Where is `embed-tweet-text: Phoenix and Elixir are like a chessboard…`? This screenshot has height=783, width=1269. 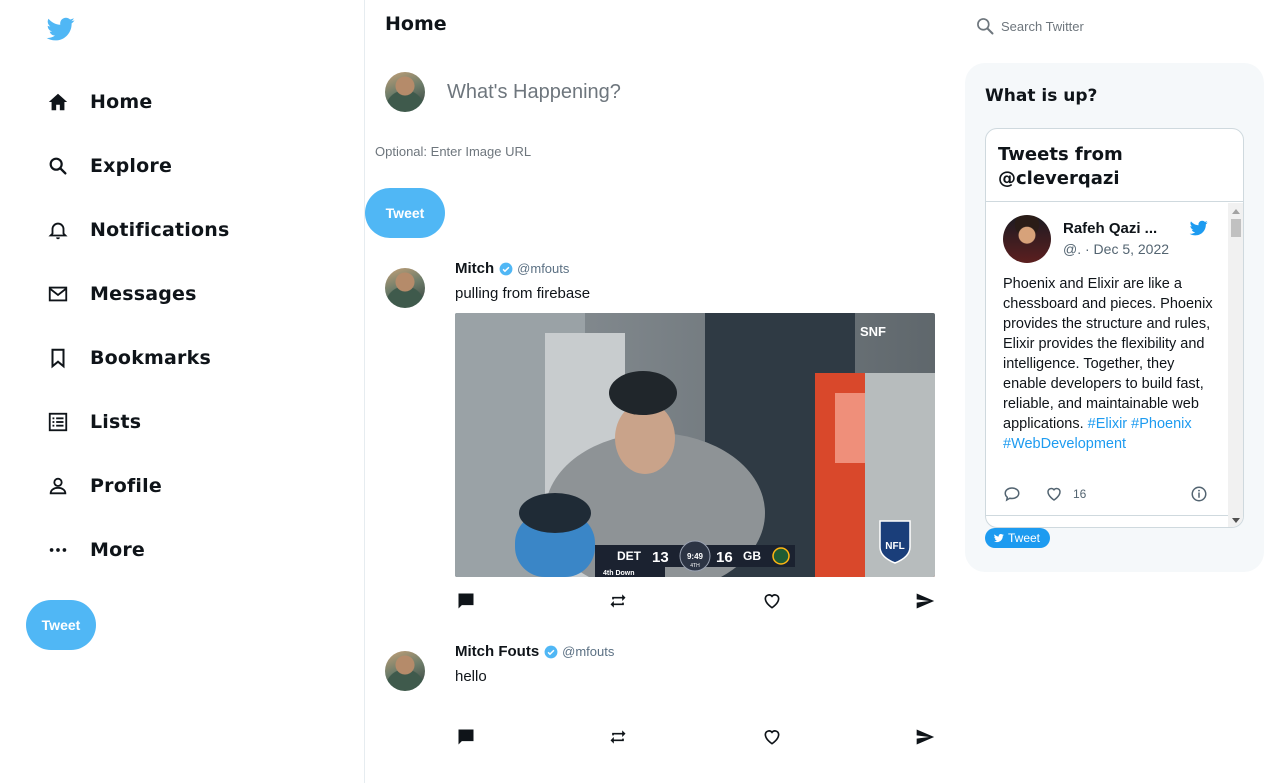 embed-tweet-text: Phoenix and Elixir are like a chessboard… is located at coordinates (1110, 364).